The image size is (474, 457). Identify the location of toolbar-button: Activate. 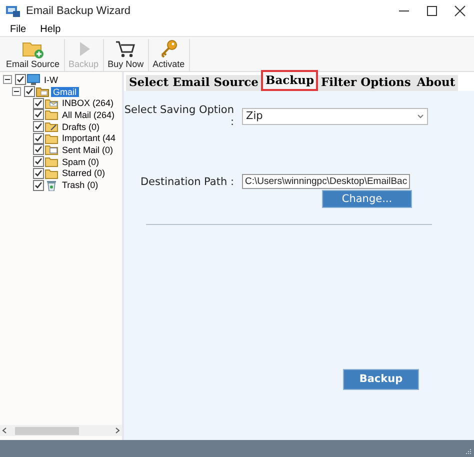
(169, 55).